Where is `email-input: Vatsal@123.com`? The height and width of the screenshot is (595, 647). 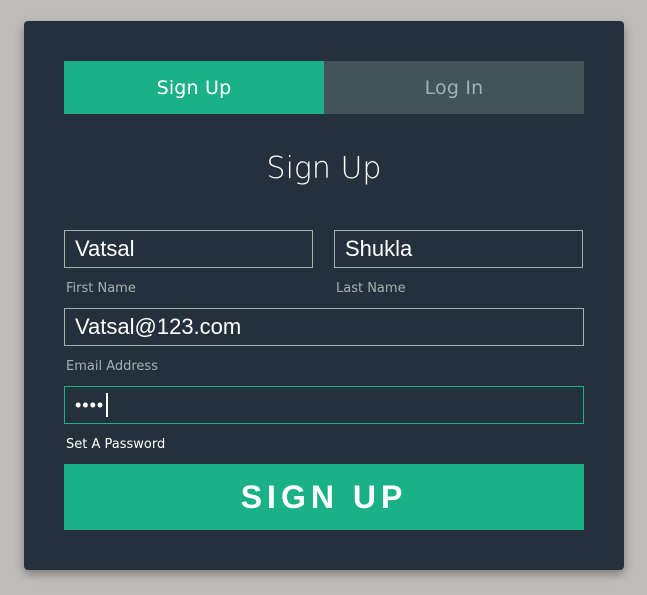 email-input: Vatsal@123.com is located at coordinates (324, 327).